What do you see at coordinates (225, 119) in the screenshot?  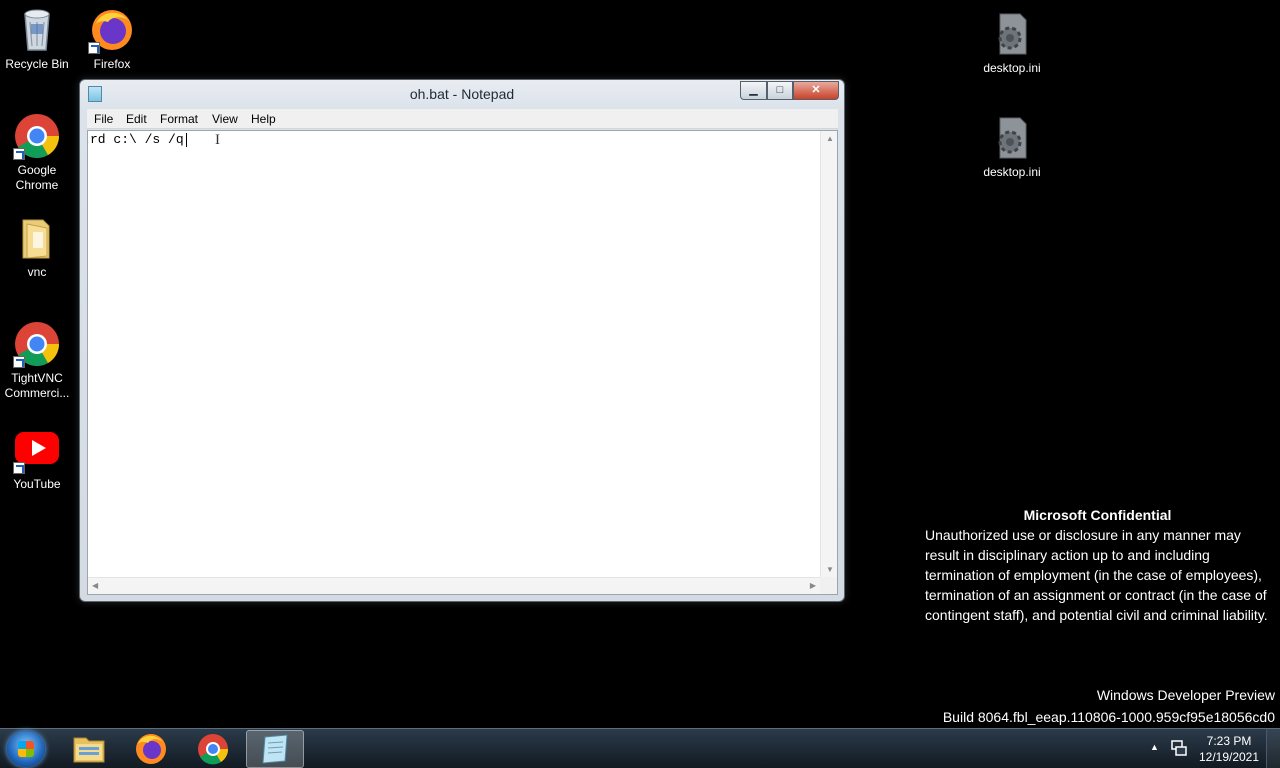 I see `menu-view: View` at bounding box center [225, 119].